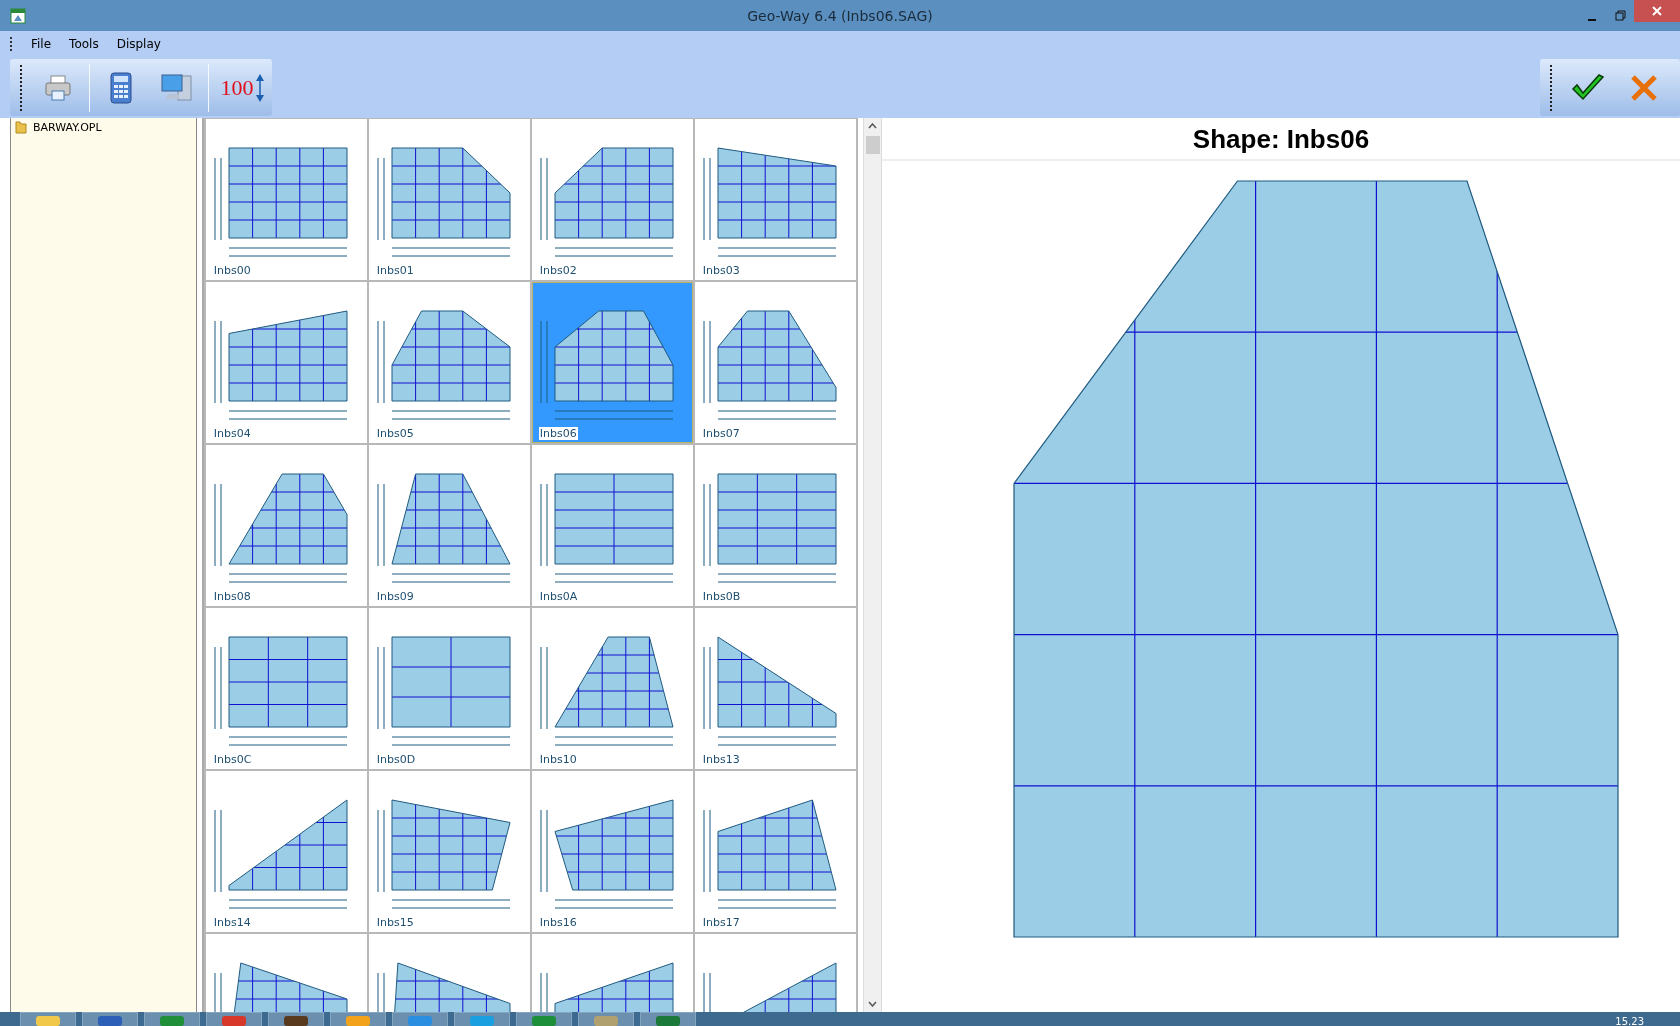 This screenshot has width=1680, height=1026. What do you see at coordinates (775, 362) in the screenshot?
I see `shape-tile: Inbs07` at bounding box center [775, 362].